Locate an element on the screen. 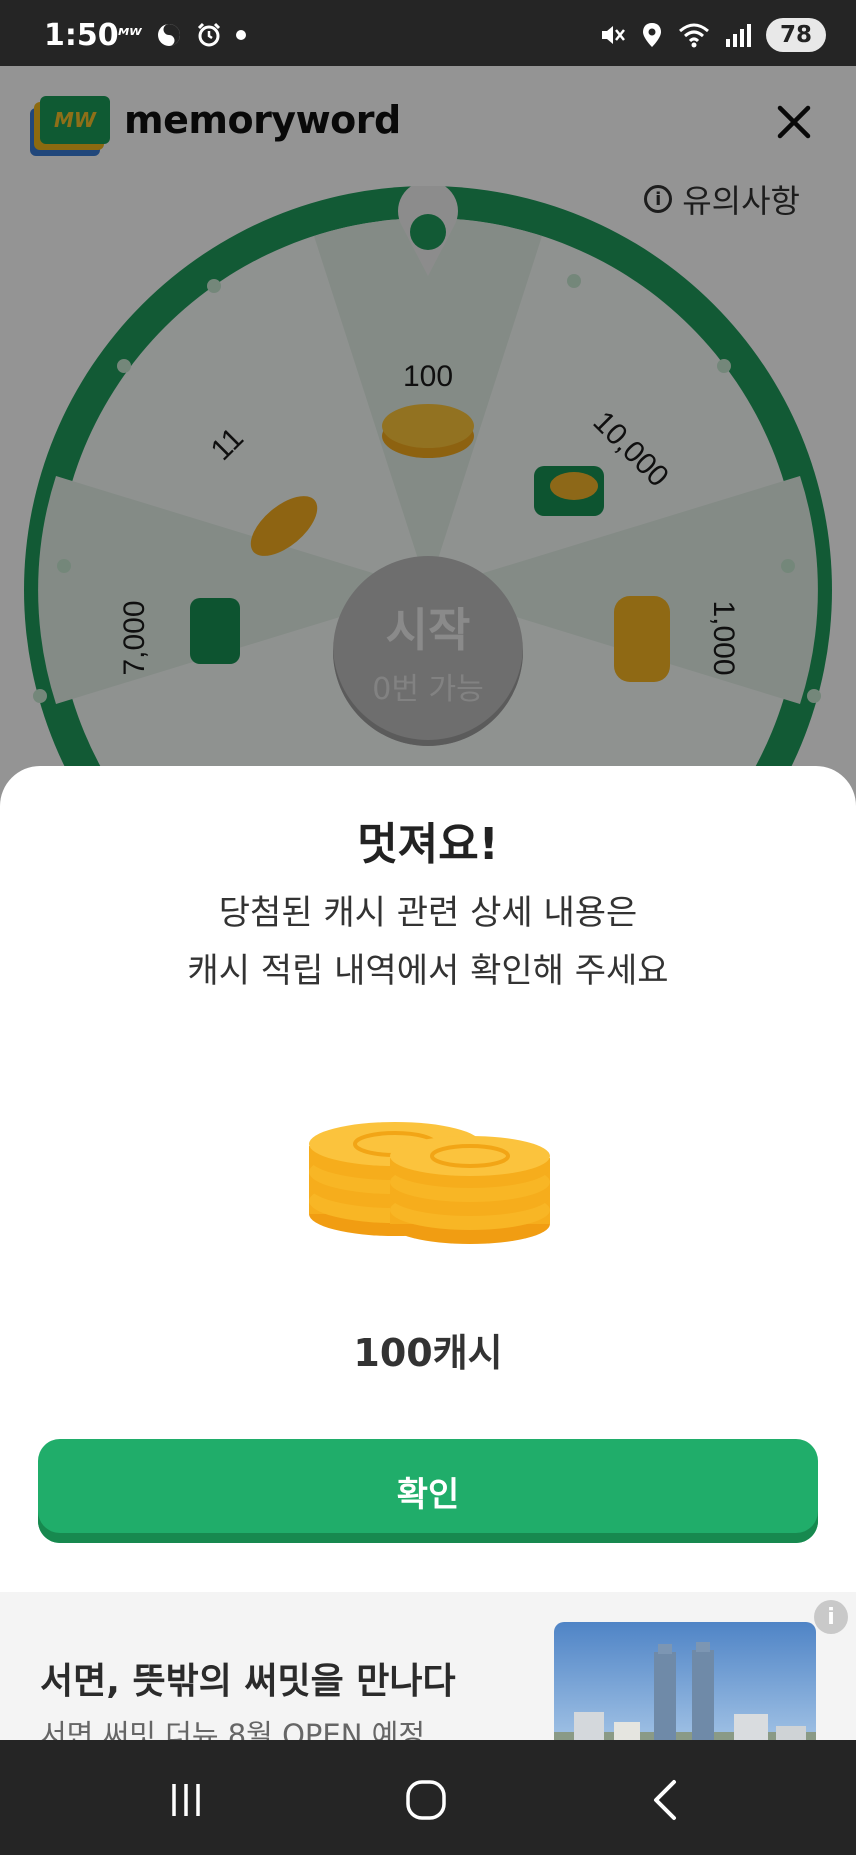  coins-icon is located at coordinates (429, 1183).